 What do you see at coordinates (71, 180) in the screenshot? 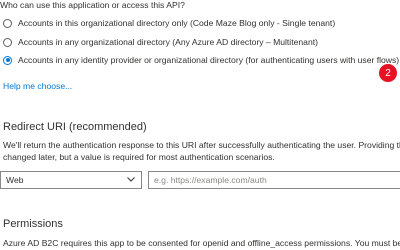
I see `platform-select: Web` at bounding box center [71, 180].